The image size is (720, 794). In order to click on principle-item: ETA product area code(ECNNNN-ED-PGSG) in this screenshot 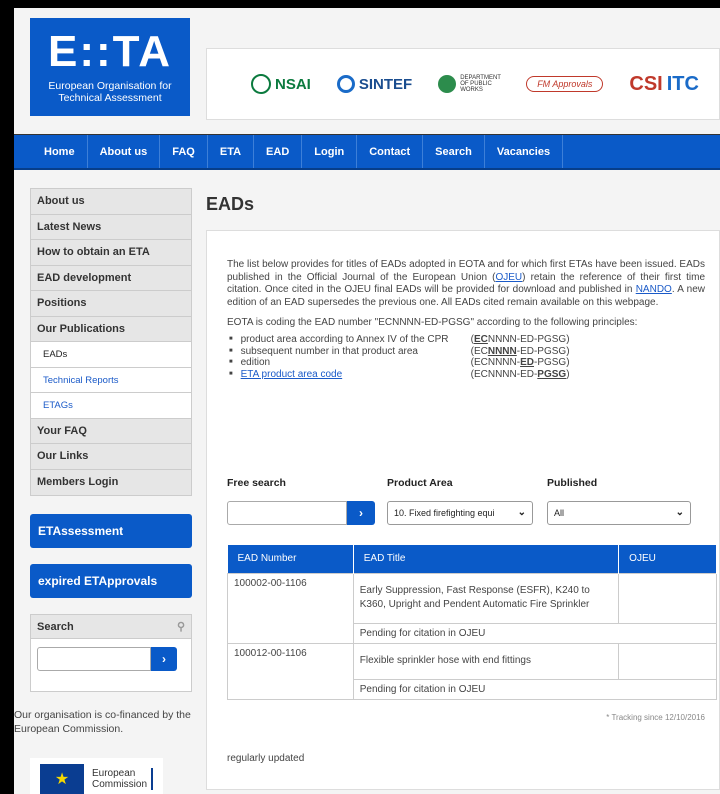, I will do `click(466, 375)`.